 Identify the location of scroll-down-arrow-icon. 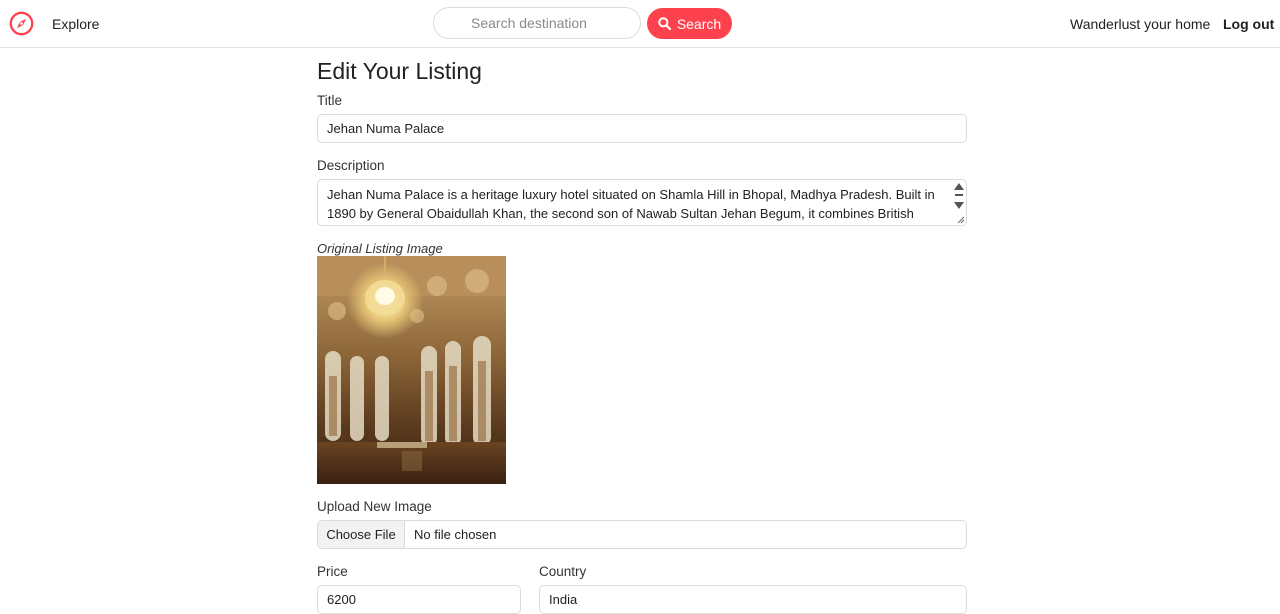
(959, 205).